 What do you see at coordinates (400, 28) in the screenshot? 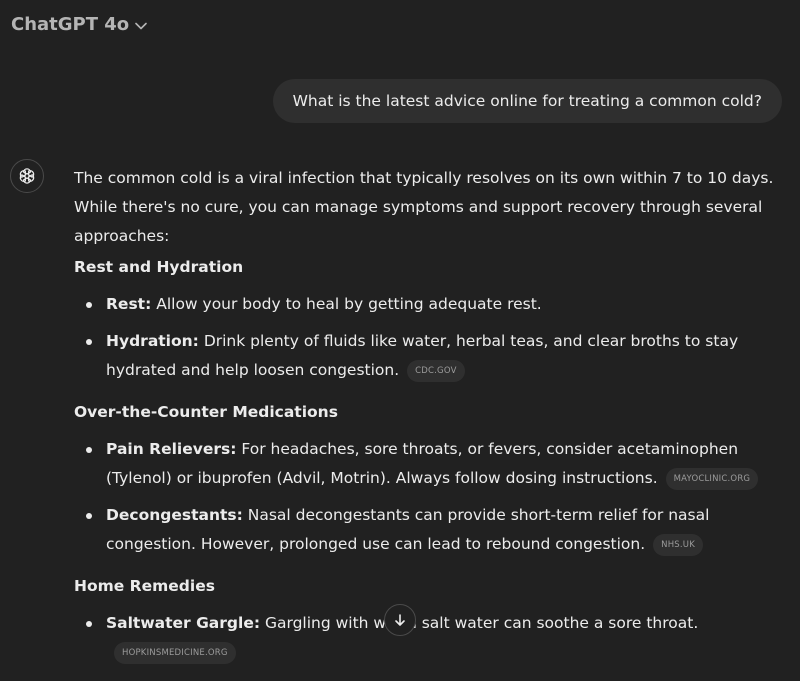
I see `top-bar: ChatGPT 4o` at bounding box center [400, 28].